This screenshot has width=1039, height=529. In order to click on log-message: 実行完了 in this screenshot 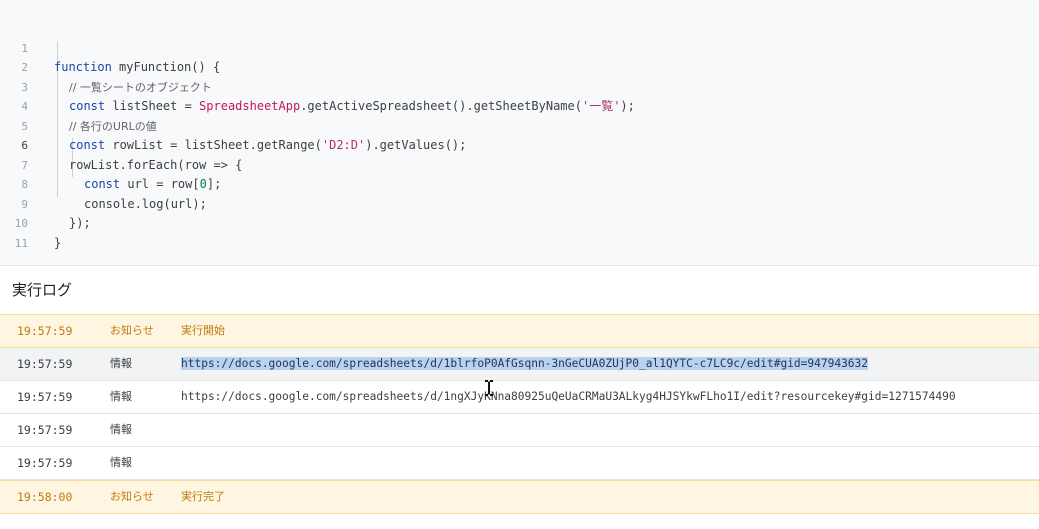, I will do `click(203, 496)`.